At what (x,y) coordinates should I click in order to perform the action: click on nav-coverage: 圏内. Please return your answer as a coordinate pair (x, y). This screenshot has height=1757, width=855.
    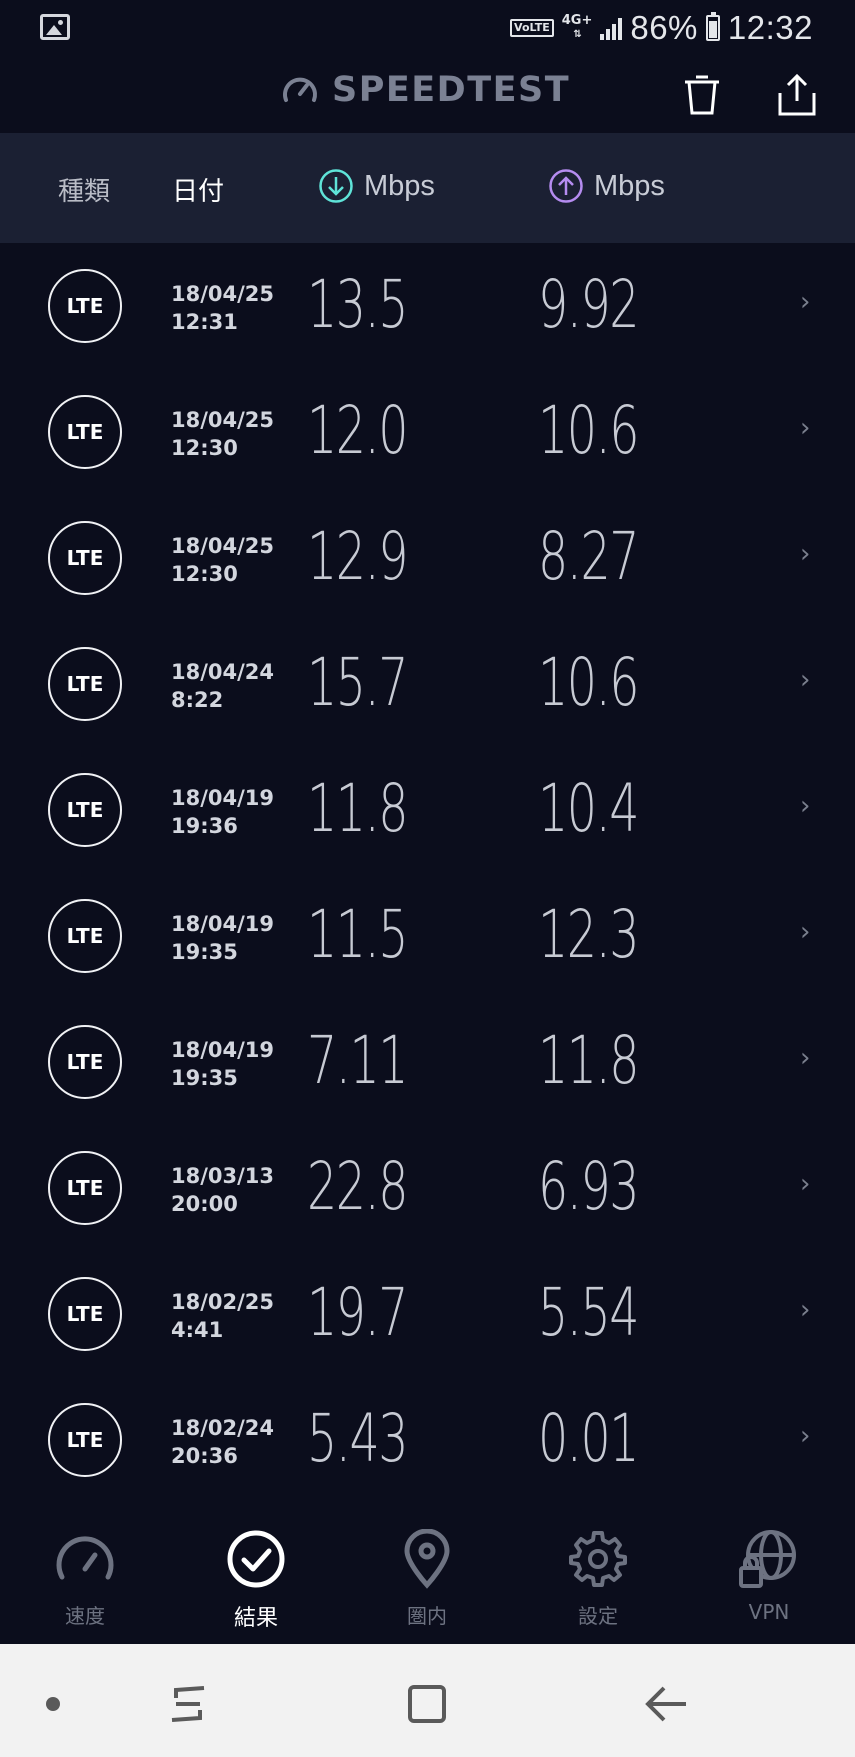
    Looking at the image, I should click on (427, 1577).